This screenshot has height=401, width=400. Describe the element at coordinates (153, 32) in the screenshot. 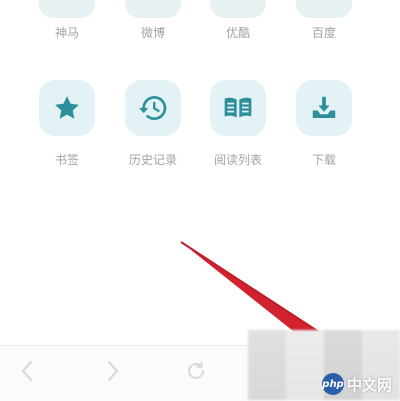

I see `shortcut-label-weibo: 微博` at that location.